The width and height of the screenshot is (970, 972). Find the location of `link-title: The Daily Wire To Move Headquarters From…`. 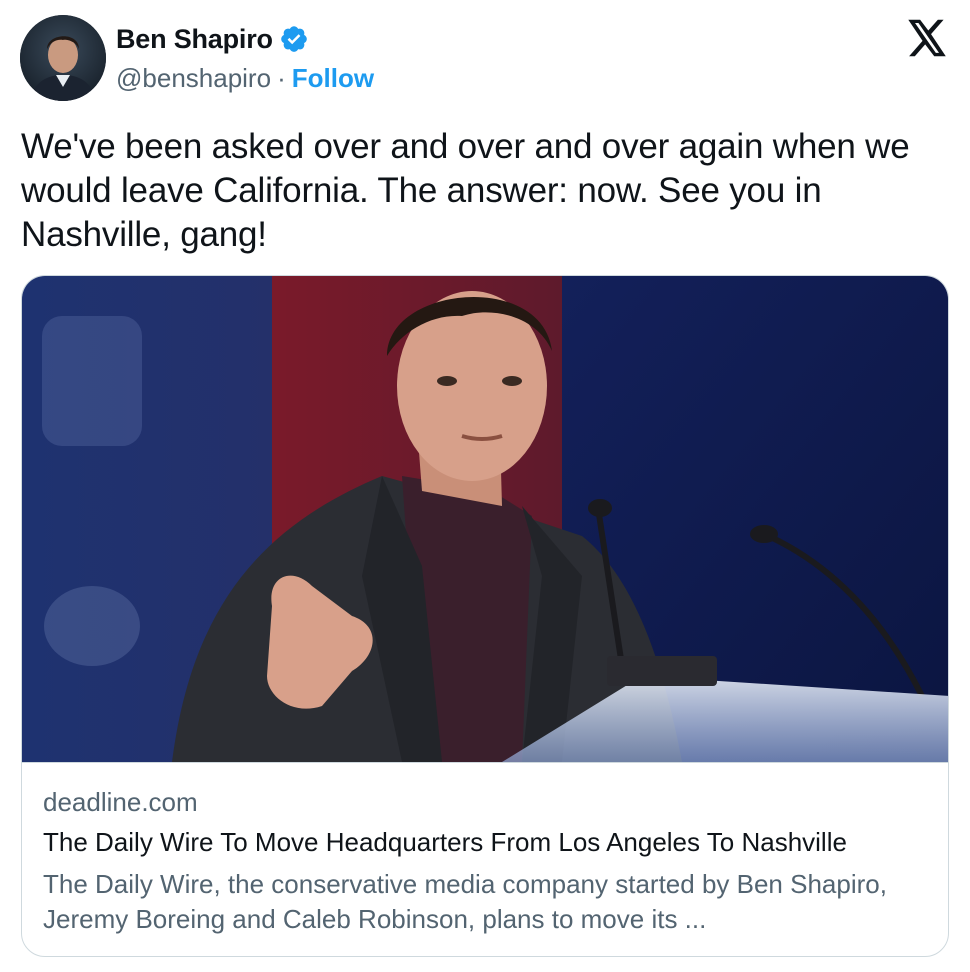

link-title: The Daily Wire To Move Headquarters From… is located at coordinates (445, 842).